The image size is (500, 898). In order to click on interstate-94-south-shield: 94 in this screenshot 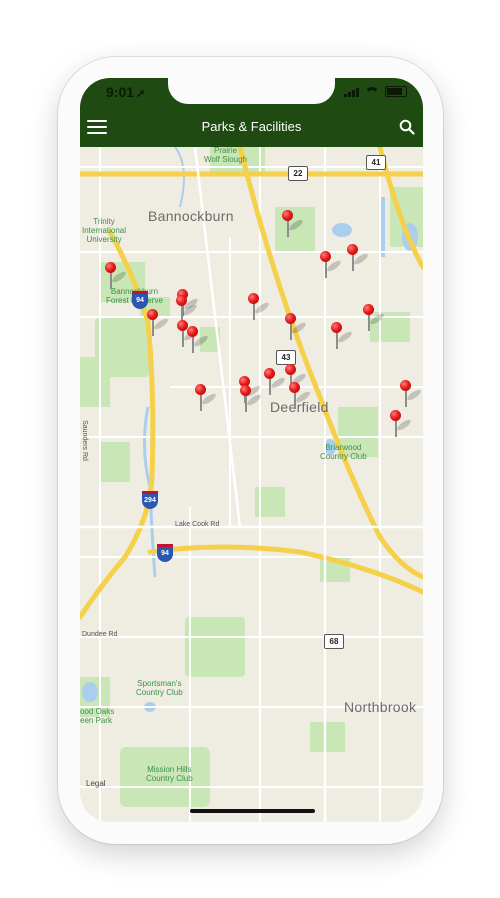, I will do `click(165, 553)`.